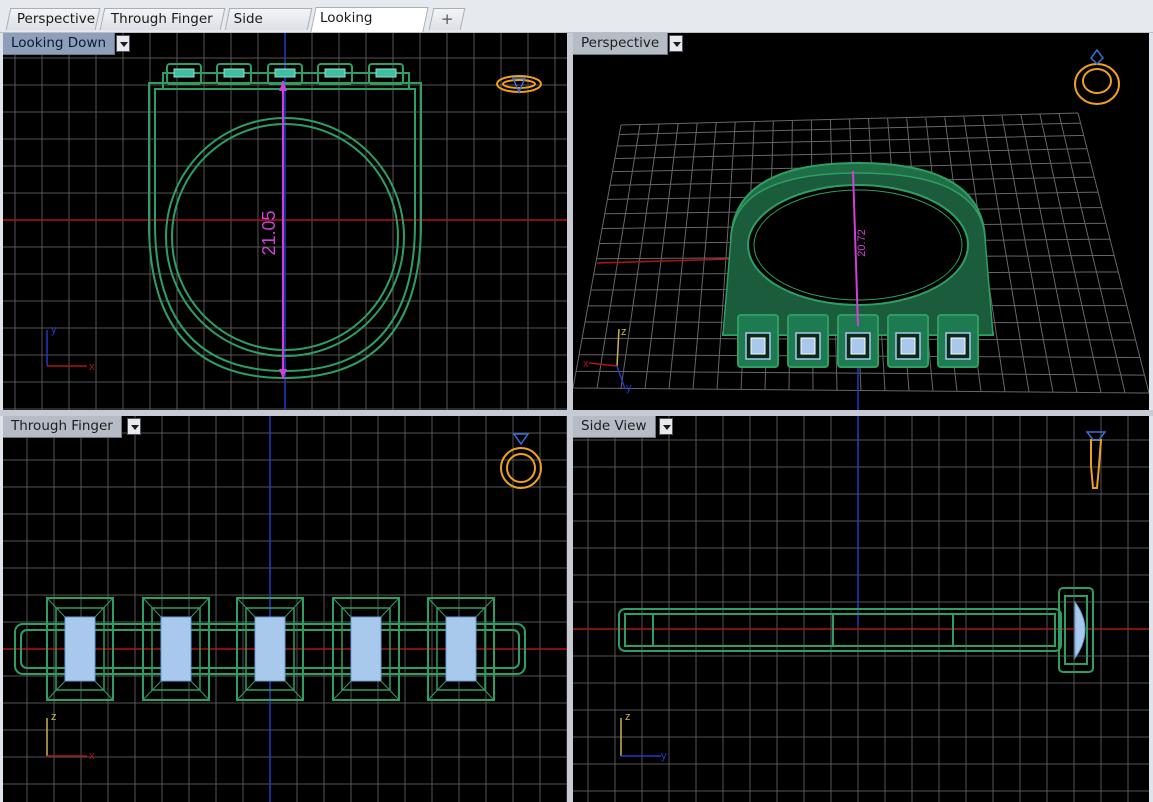 The height and width of the screenshot is (802, 1153). Describe the element at coordinates (519, 84) in the screenshot. I see `ring-top-icon` at that location.